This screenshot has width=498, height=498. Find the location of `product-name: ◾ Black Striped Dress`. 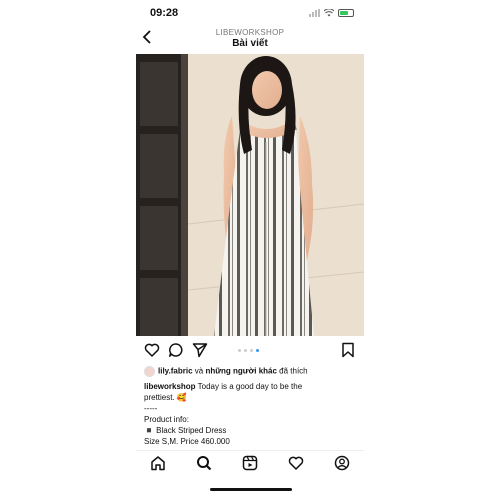

product-name: ◾ Black Striped Dress is located at coordinates (185, 430).